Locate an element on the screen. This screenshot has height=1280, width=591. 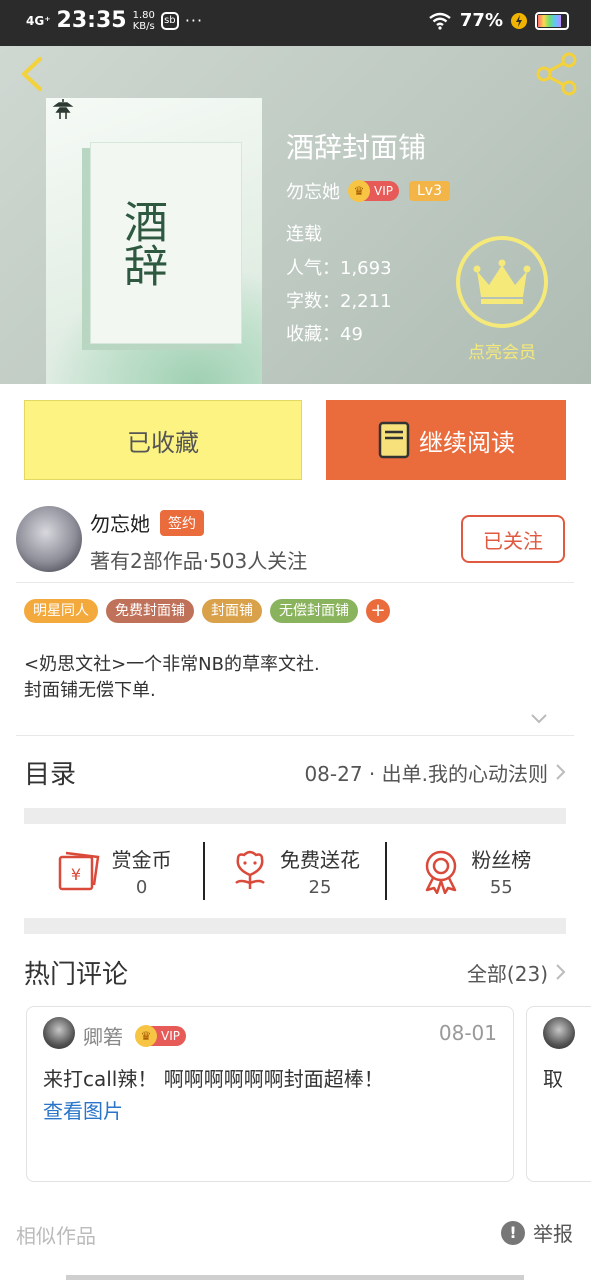
member-label: 点亮会员 is located at coordinates (502, 350).